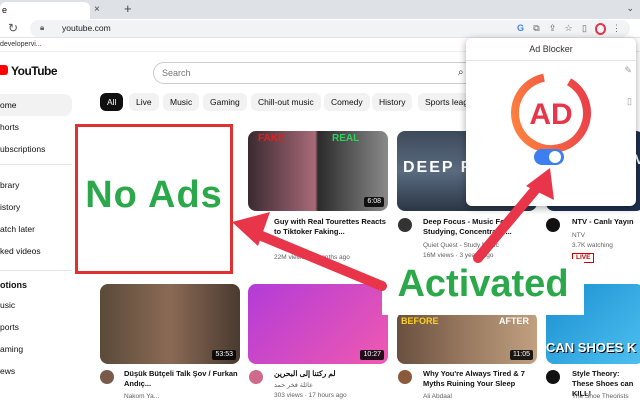 The height and width of the screenshot is (400, 640). Describe the element at coordinates (36, 251) in the screenshot. I see `sidebar-item-liked-videos: ked videos` at that location.